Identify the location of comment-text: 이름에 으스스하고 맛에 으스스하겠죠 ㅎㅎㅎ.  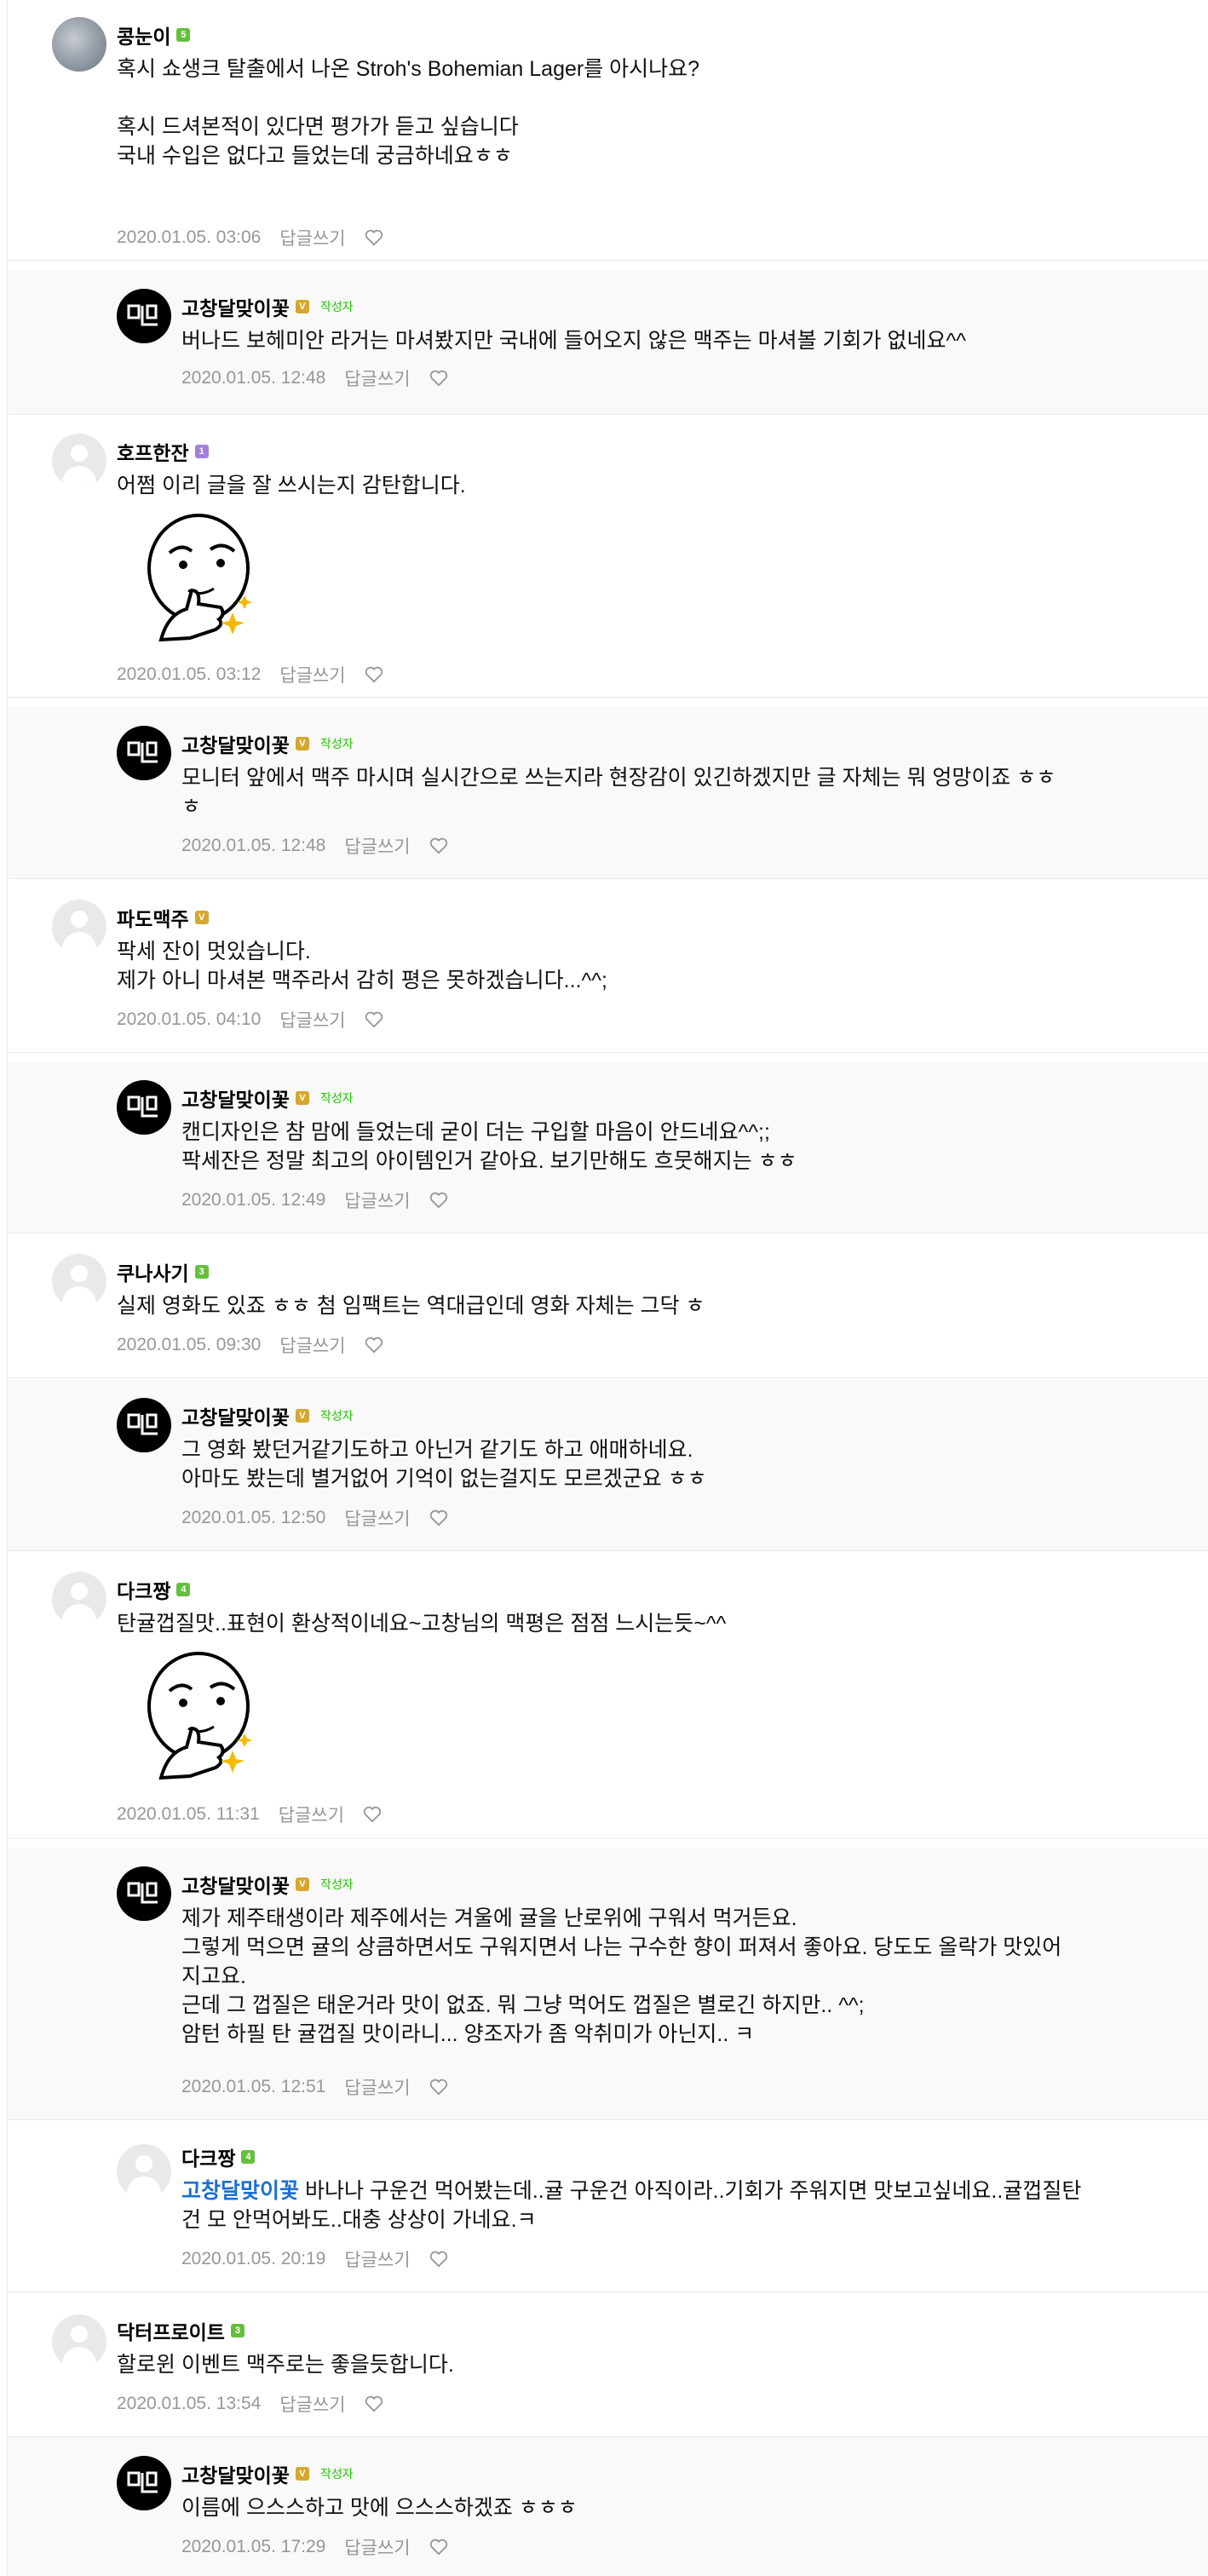
(379, 2508).